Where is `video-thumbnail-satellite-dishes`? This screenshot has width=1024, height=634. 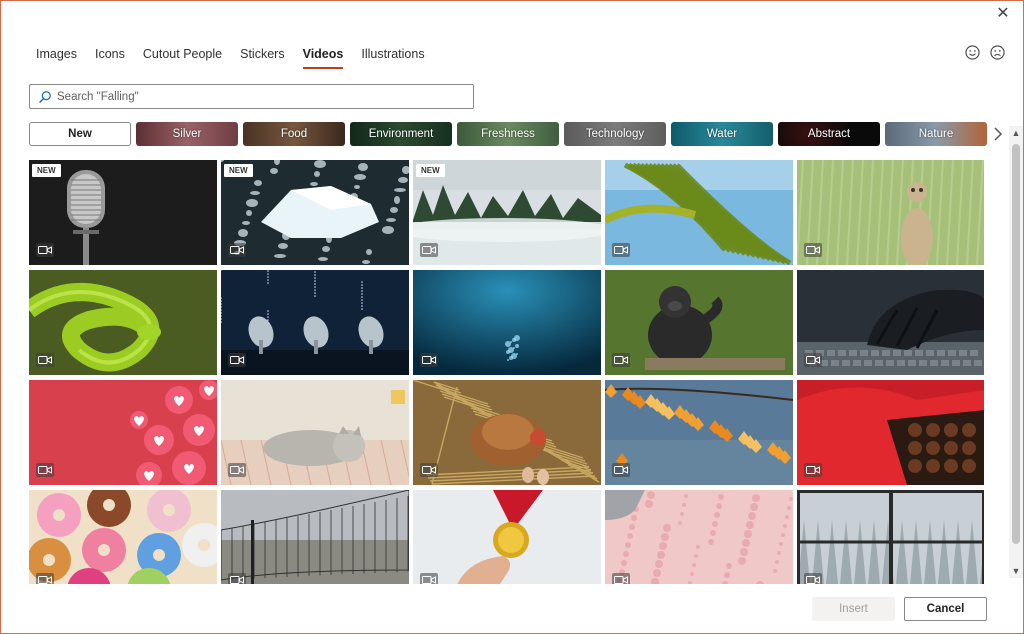
video-thumbnail-satellite-dishes is located at coordinates (315, 322).